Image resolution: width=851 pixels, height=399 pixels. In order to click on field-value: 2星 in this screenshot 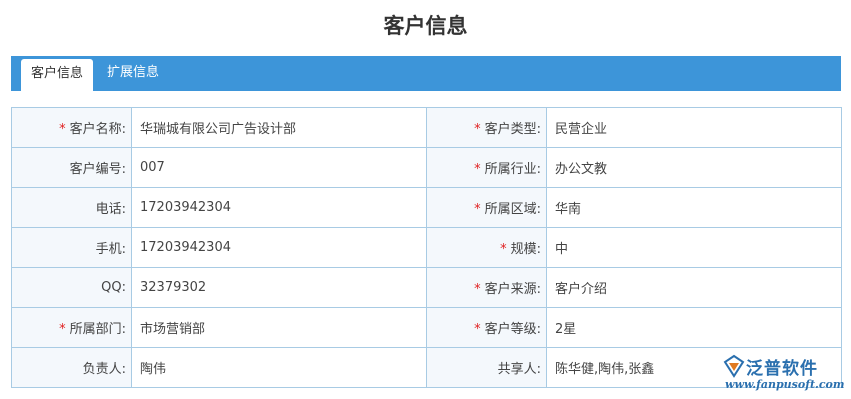, I will do `click(694, 327)`.